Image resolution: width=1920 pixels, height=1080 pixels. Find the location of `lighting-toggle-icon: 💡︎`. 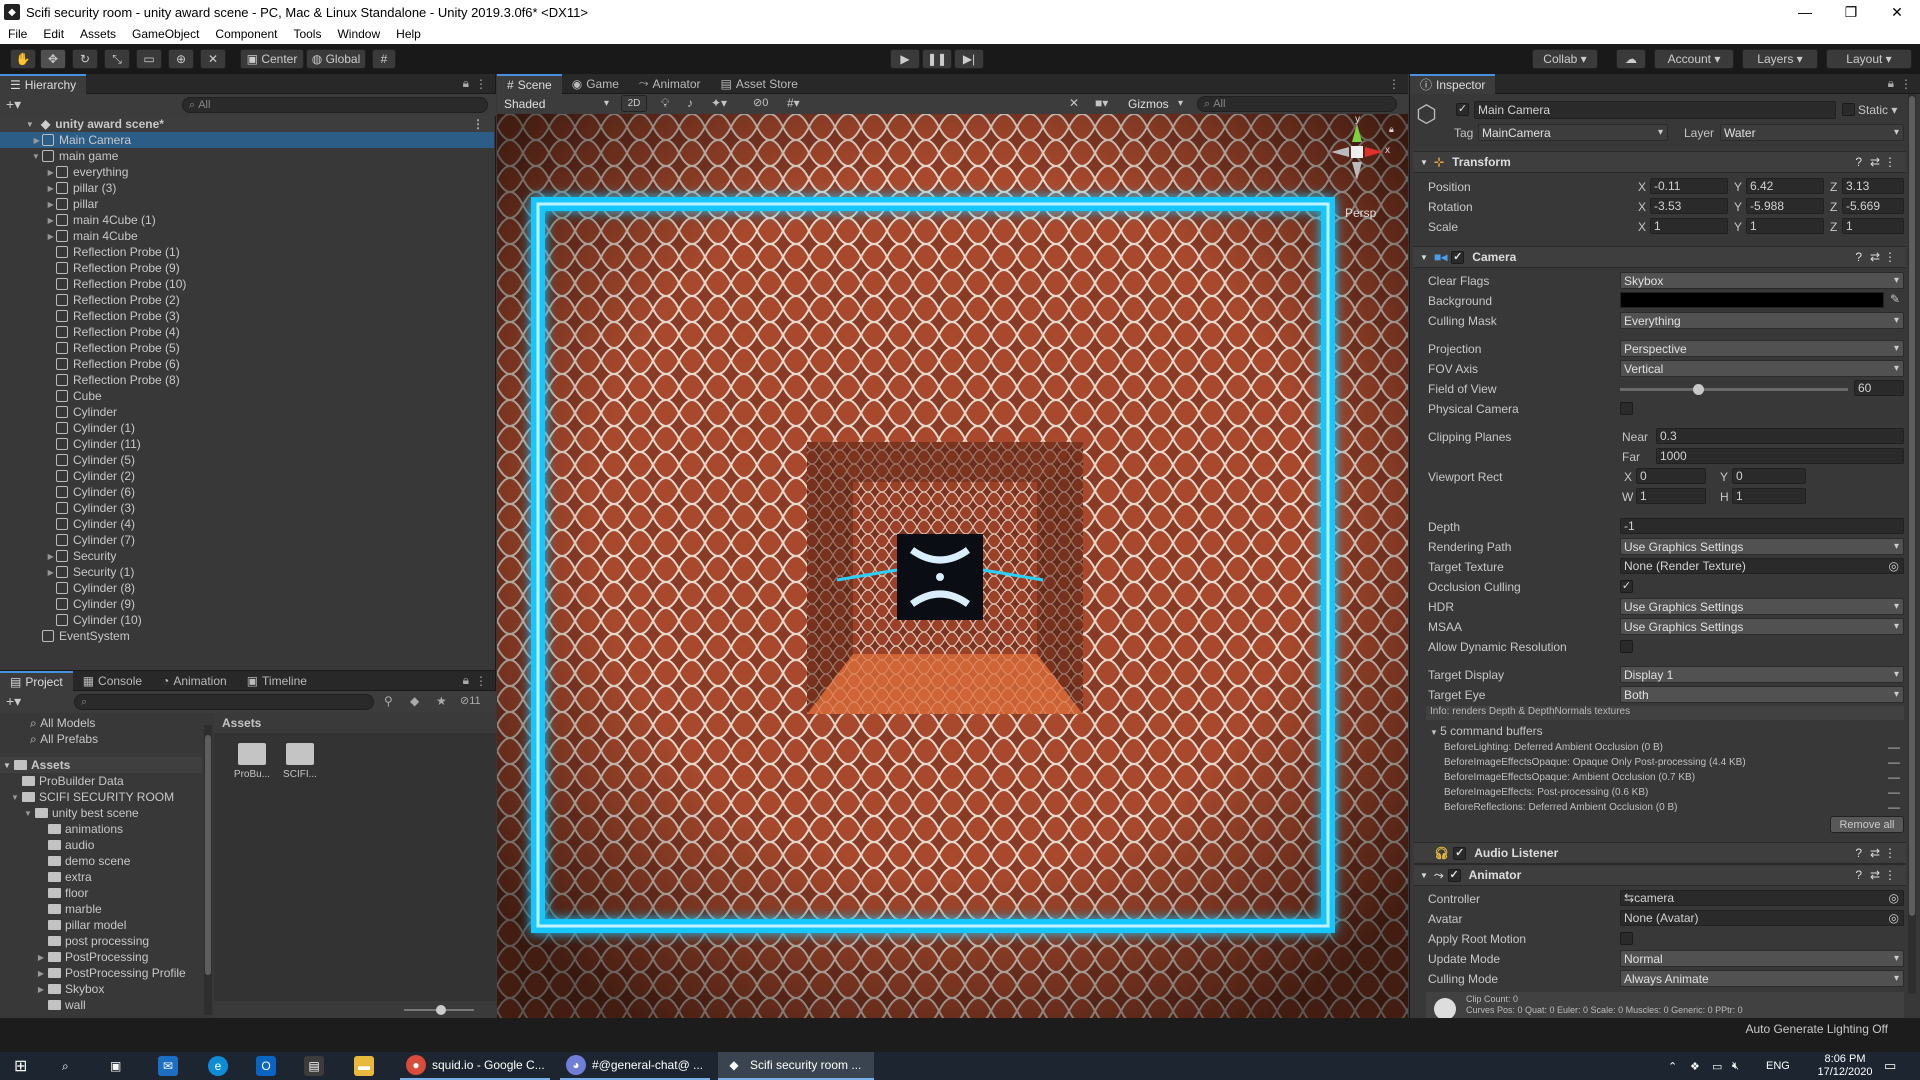

lighting-toggle-icon: 💡︎ is located at coordinates (665, 103).